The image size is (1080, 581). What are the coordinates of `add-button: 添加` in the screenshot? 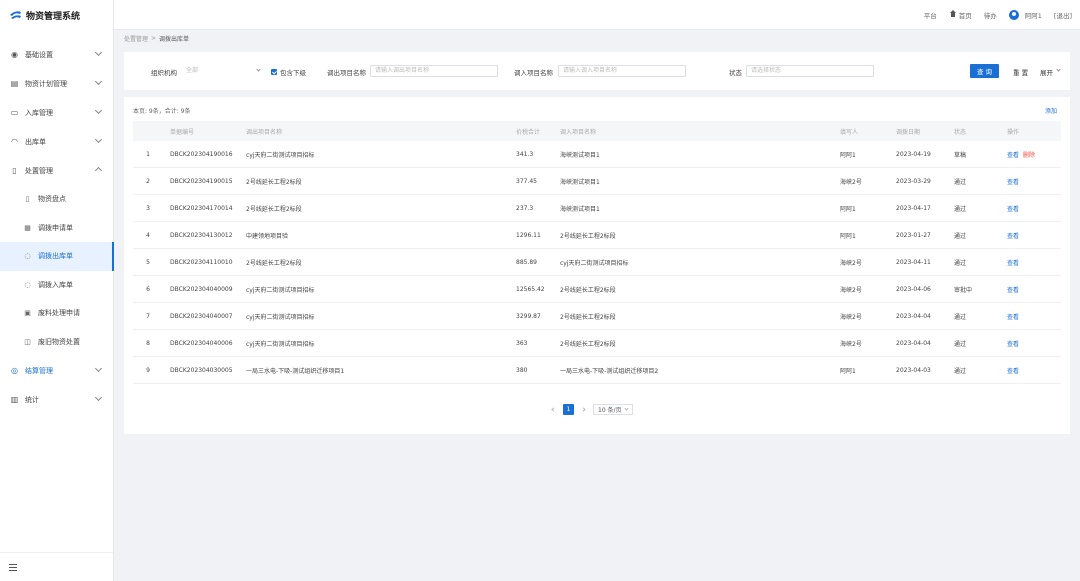 It's located at (1051, 110).